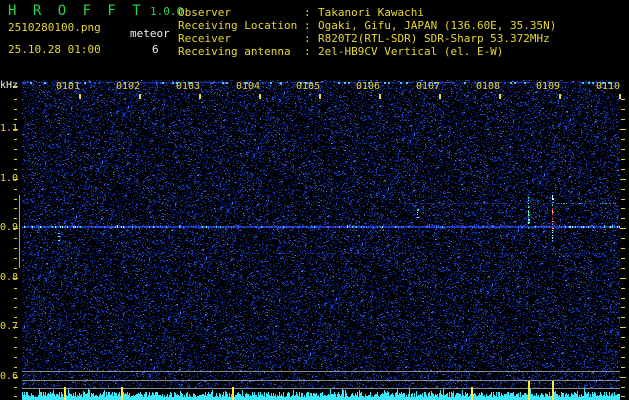  I want to click on time-label-0109: 0109, so click(548, 86).